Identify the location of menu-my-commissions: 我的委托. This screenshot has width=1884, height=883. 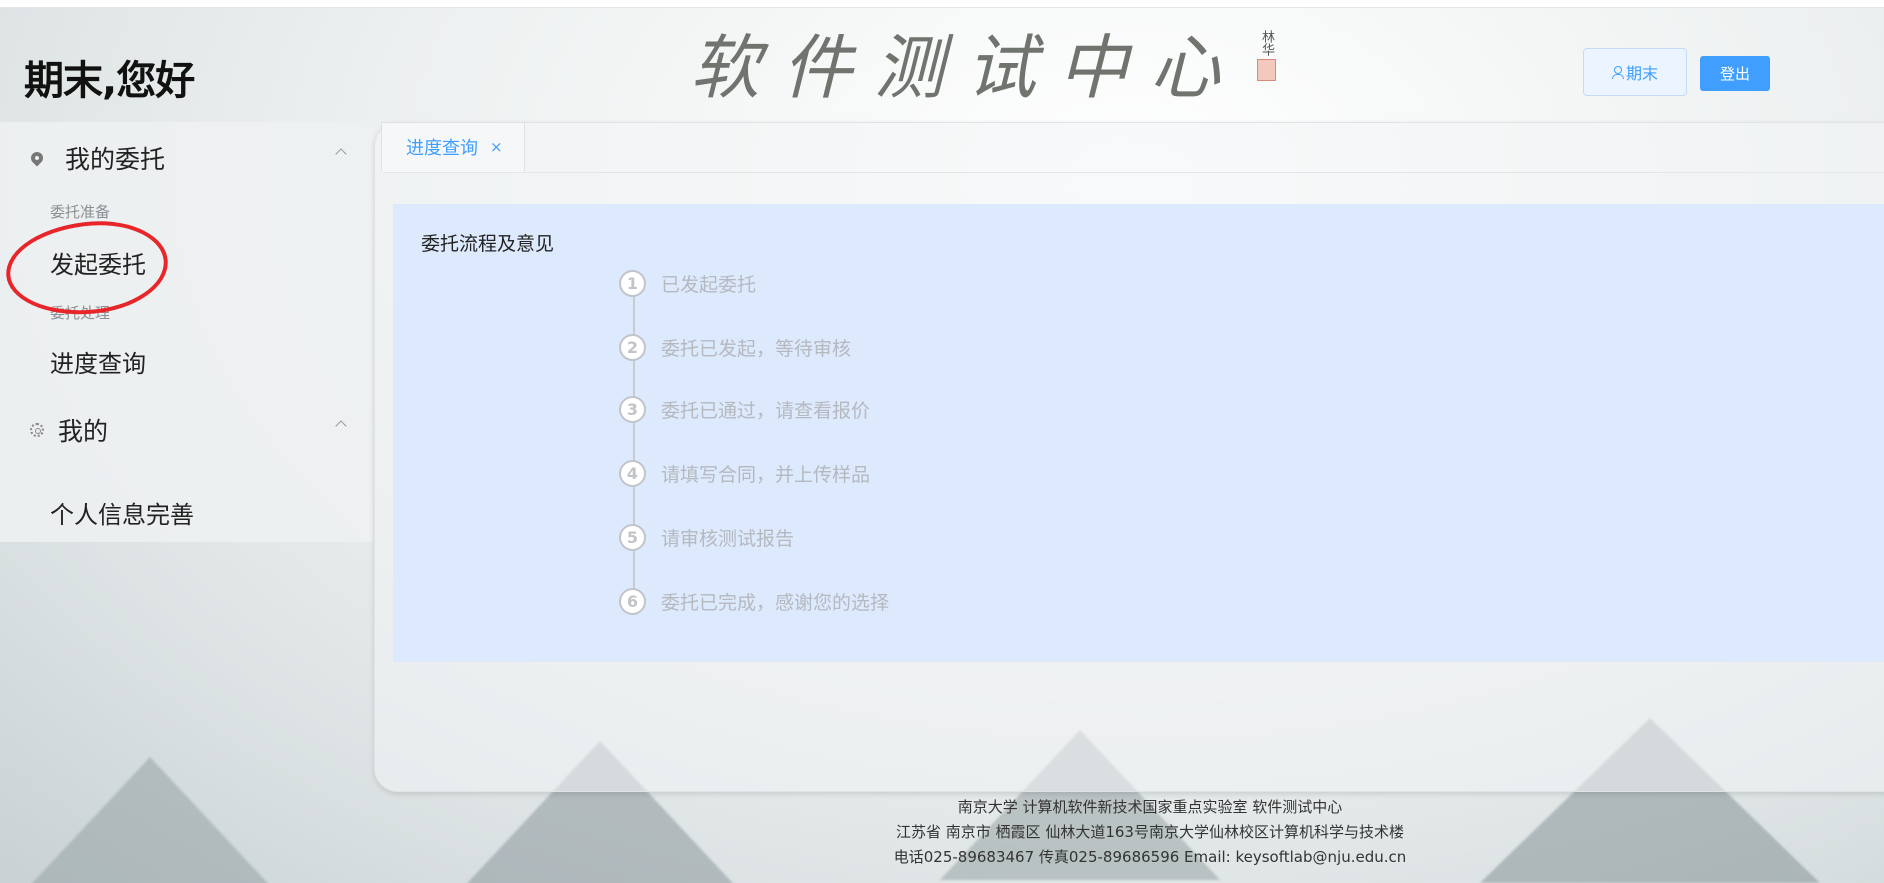
(186, 158).